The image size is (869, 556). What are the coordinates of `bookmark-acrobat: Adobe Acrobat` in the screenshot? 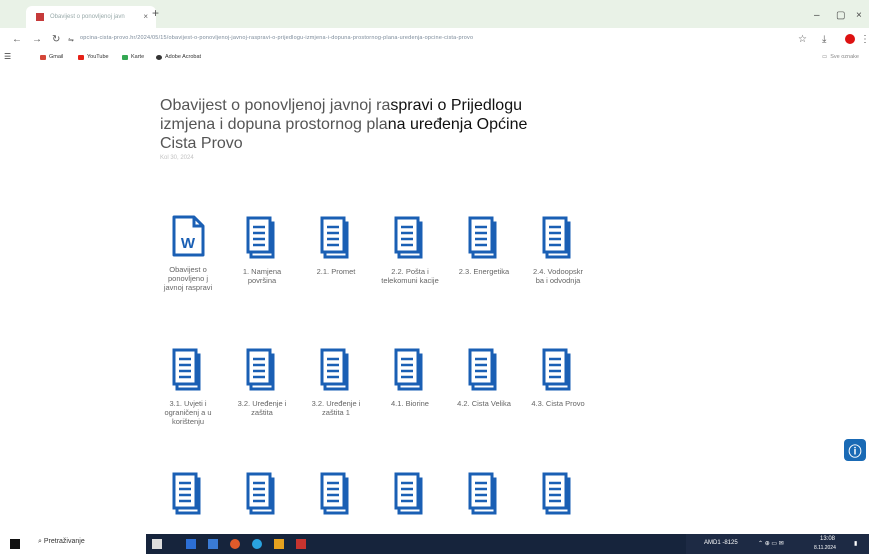 It's located at (178, 57).